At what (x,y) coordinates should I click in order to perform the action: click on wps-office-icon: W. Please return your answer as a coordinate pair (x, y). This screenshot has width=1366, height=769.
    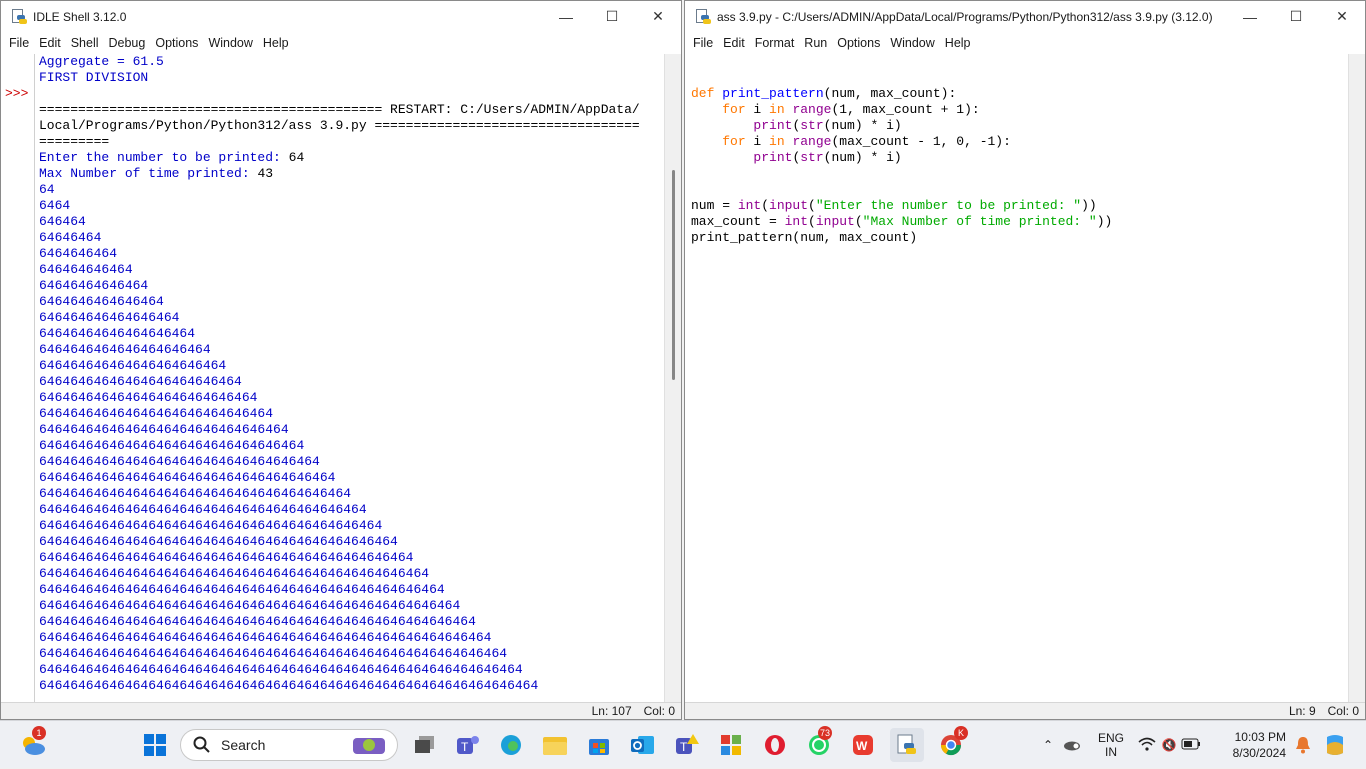
    Looking at the image, I should click on (863, 745).